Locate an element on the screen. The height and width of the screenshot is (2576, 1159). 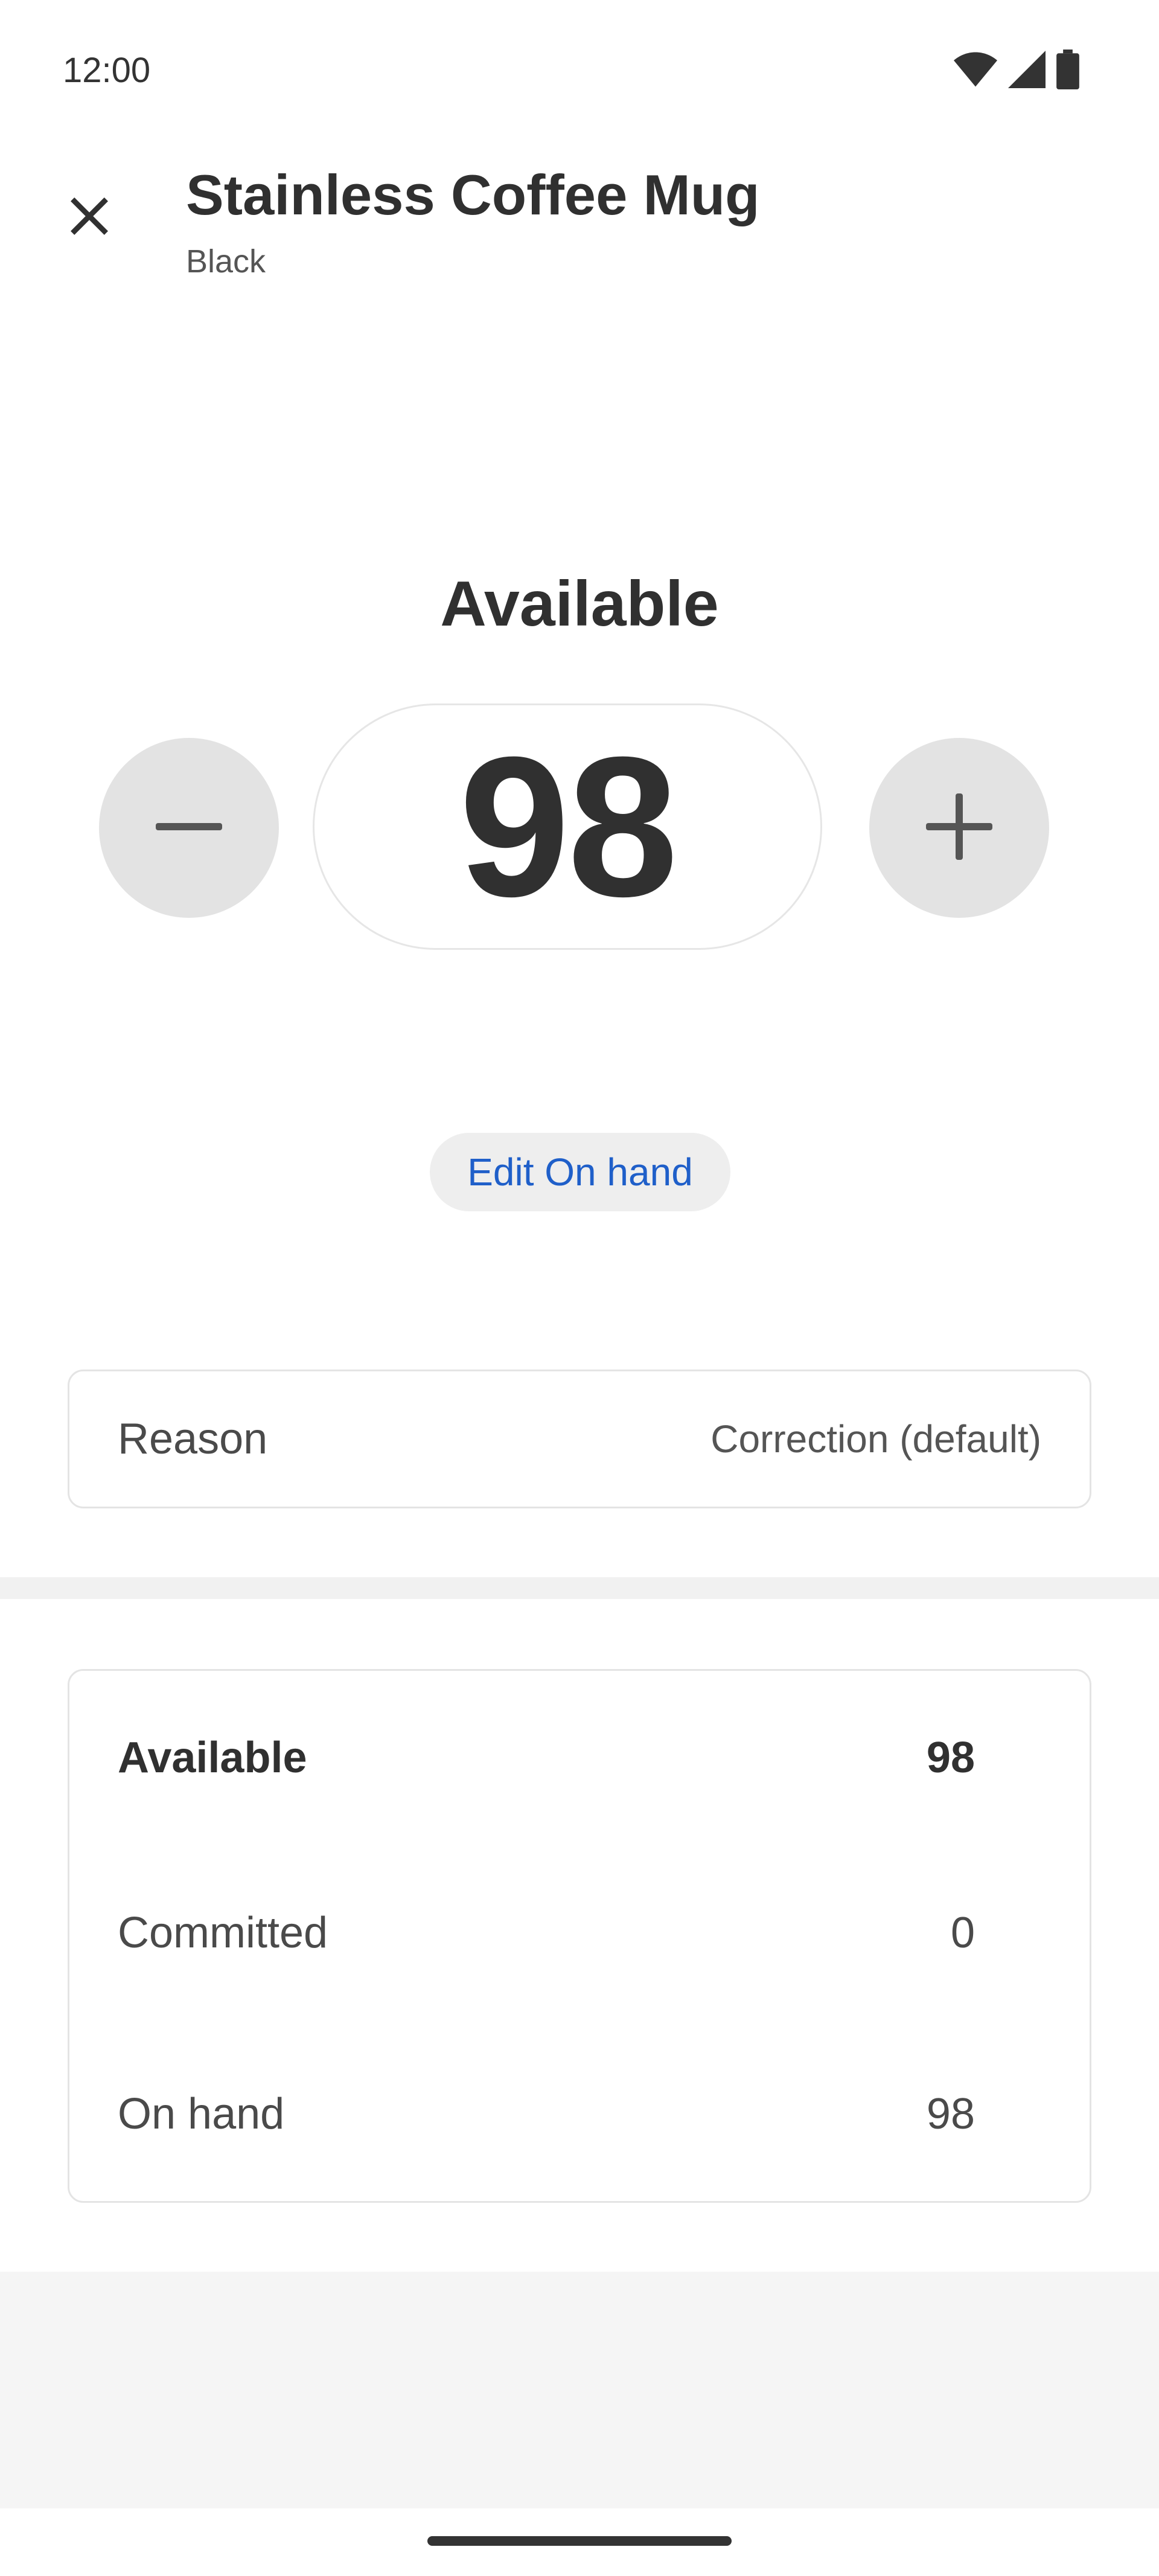
summary-row-on-hand: On hand 98 is located at coordinates (546, 2114).